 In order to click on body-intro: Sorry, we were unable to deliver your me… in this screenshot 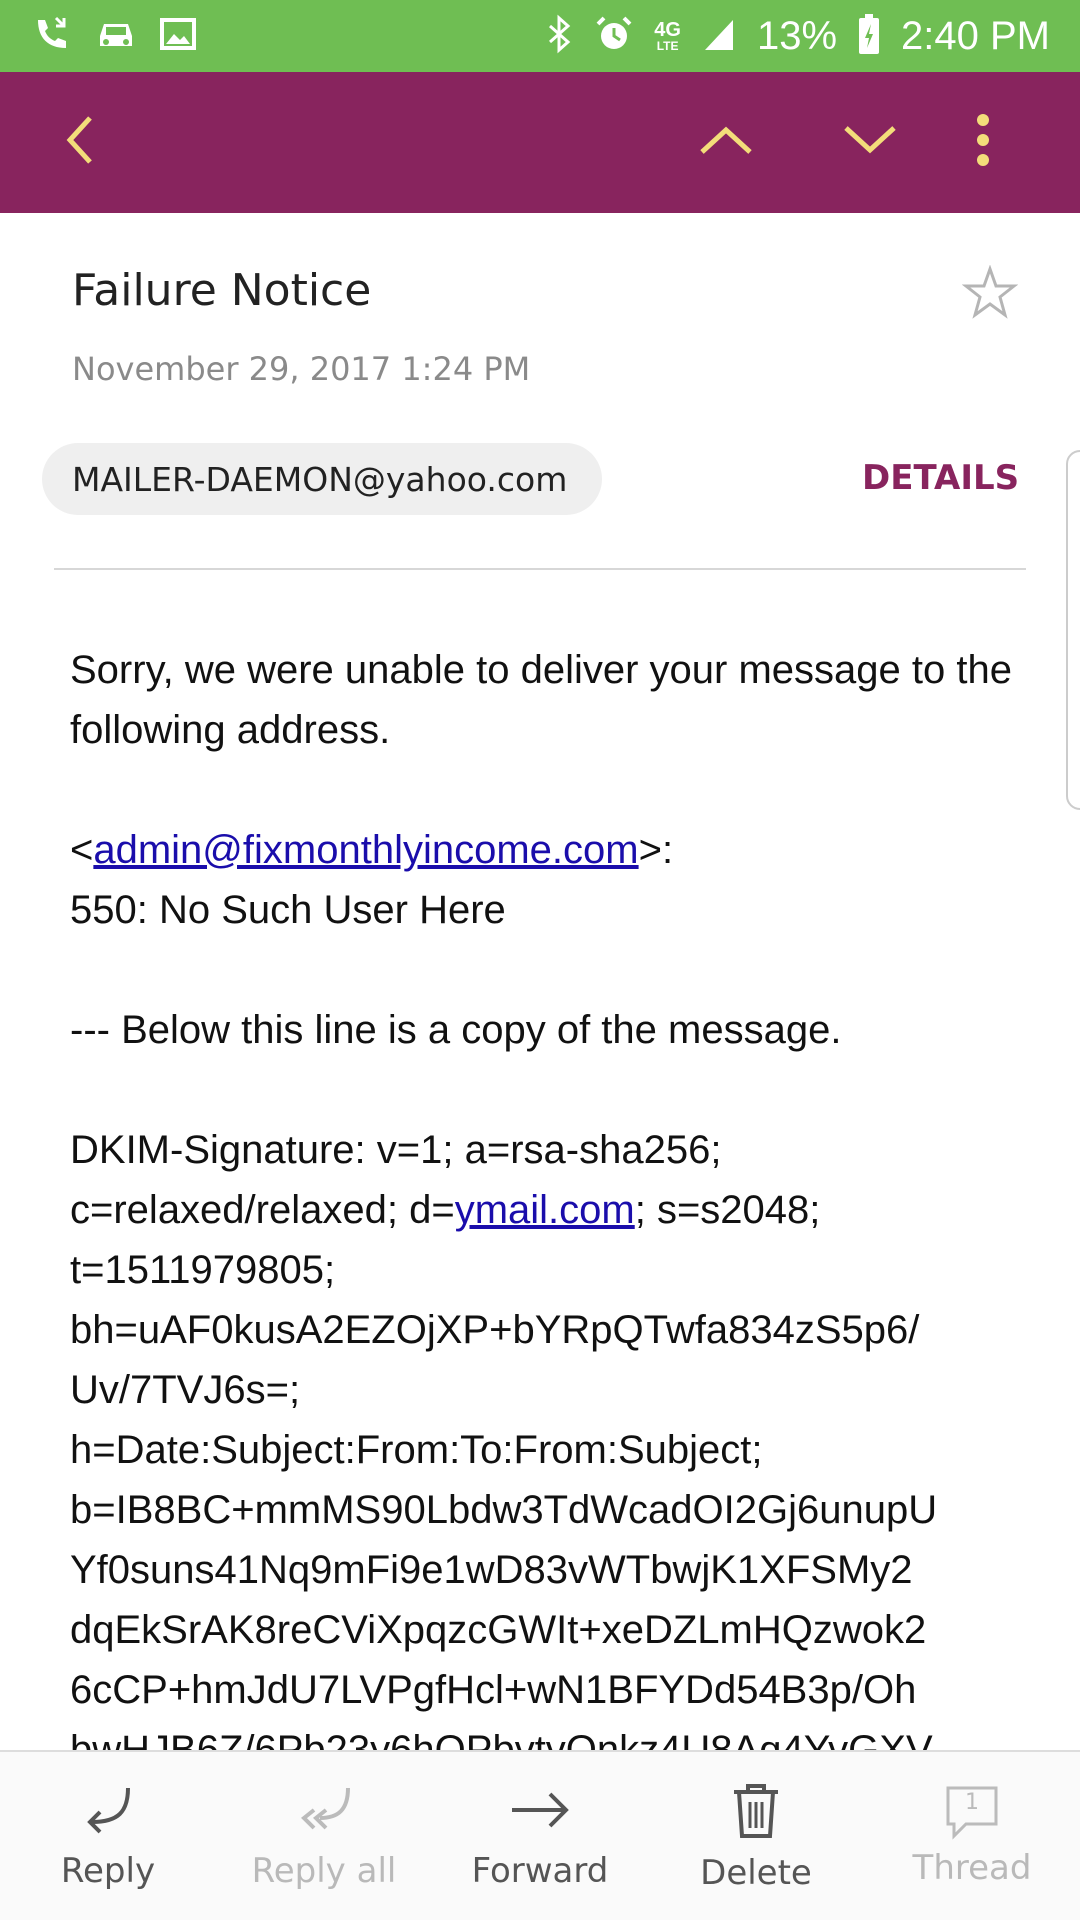, I will do `click(541, 700)`.